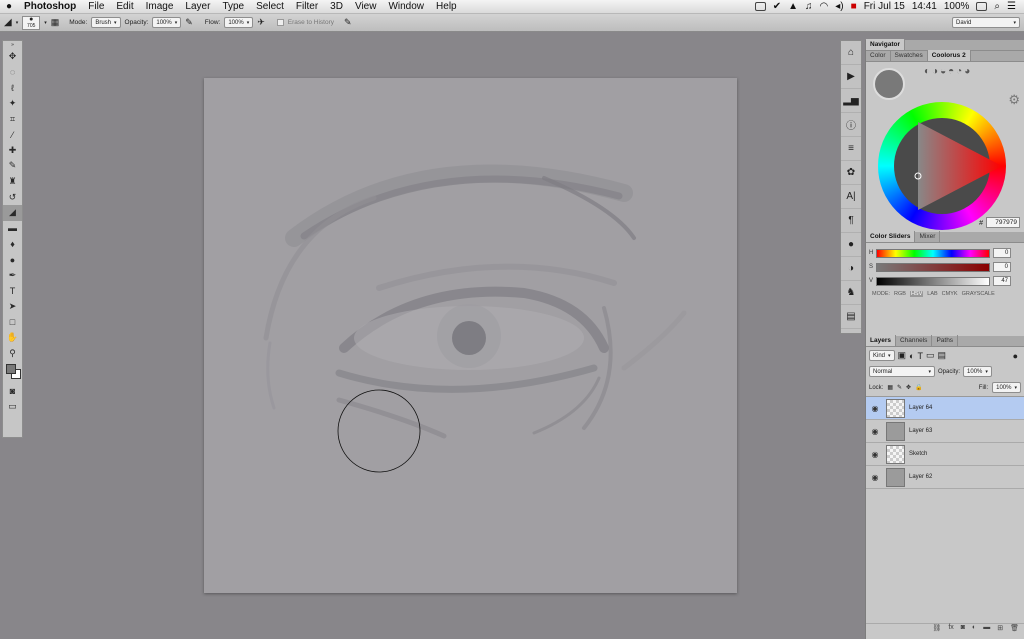  What do you see at coordinates (916, 294) in the screenshot?
I see `mode-hsv: HSV` at bounding box center [916, 294].